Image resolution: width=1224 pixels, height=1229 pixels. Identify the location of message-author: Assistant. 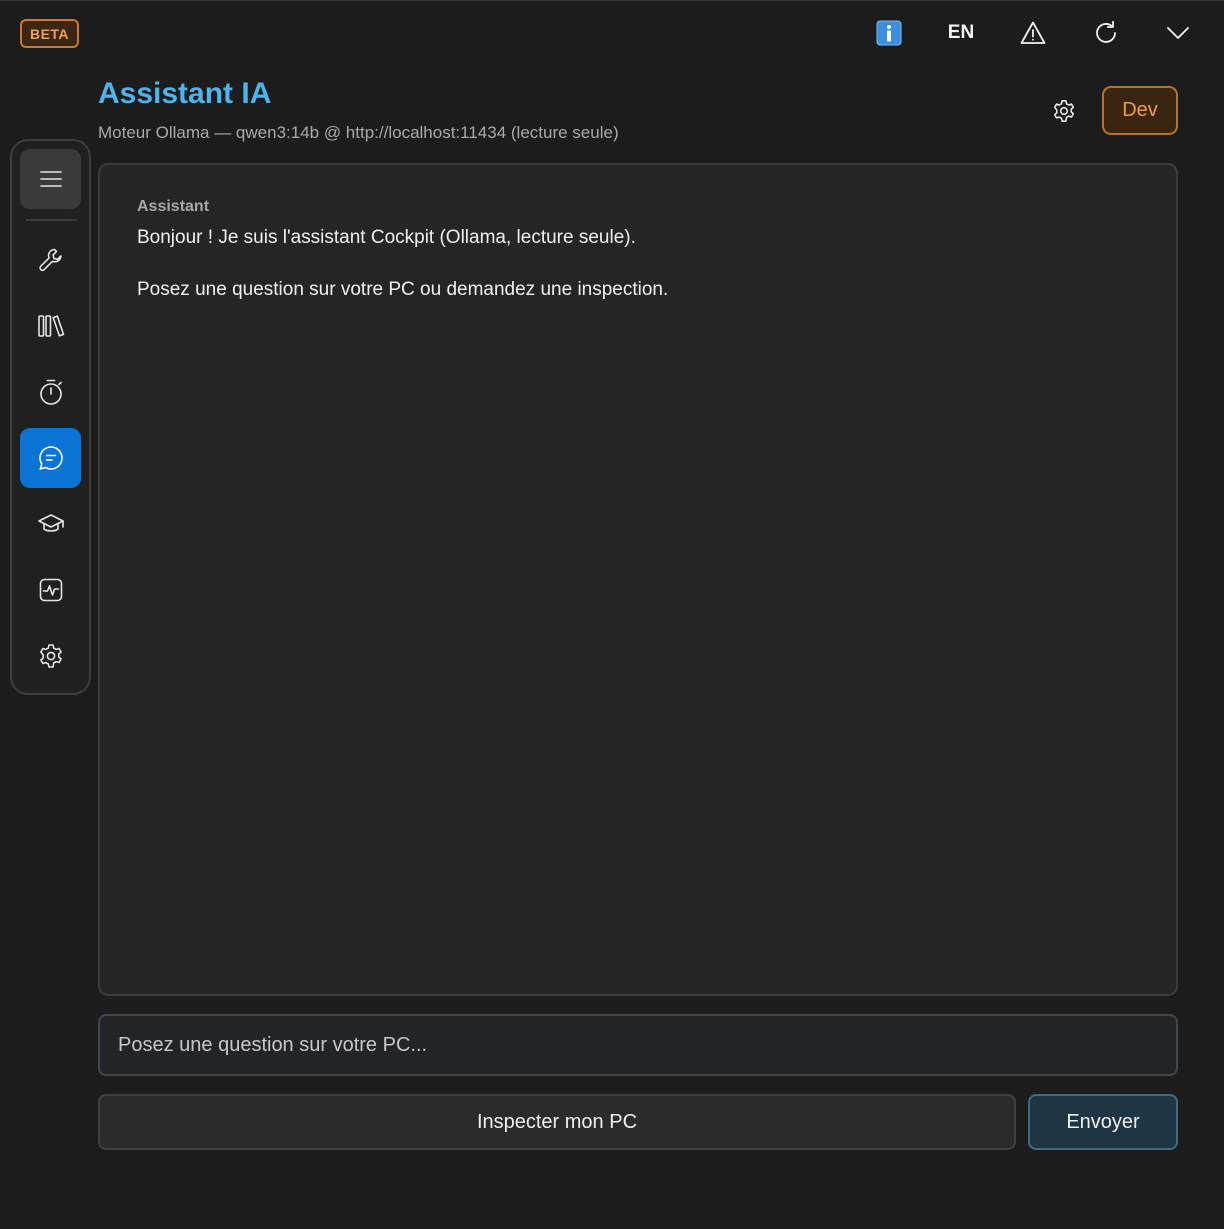
(173, 206).